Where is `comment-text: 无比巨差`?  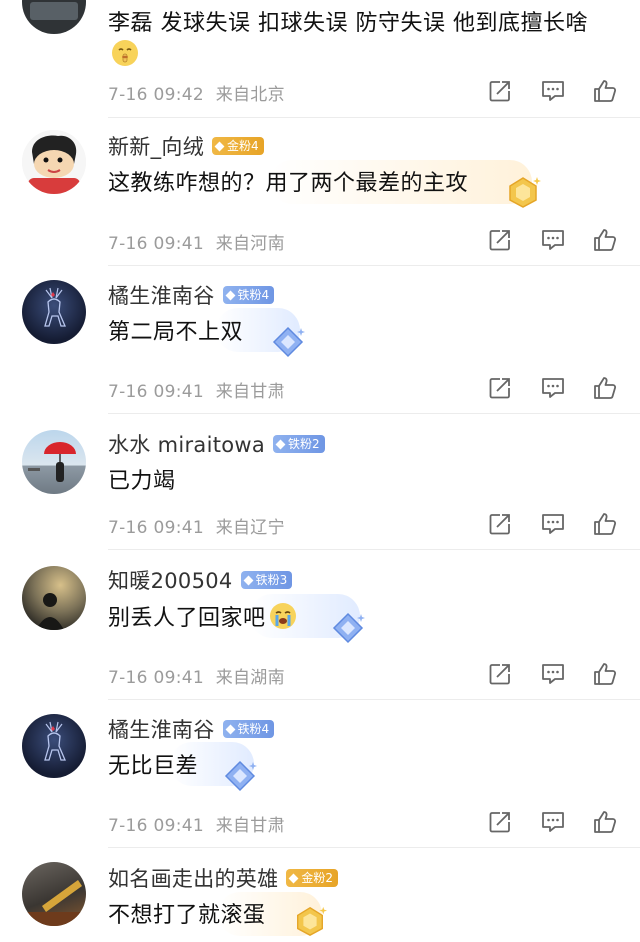
comment-text: 无比巨差 is located at coordinates (153, 766).